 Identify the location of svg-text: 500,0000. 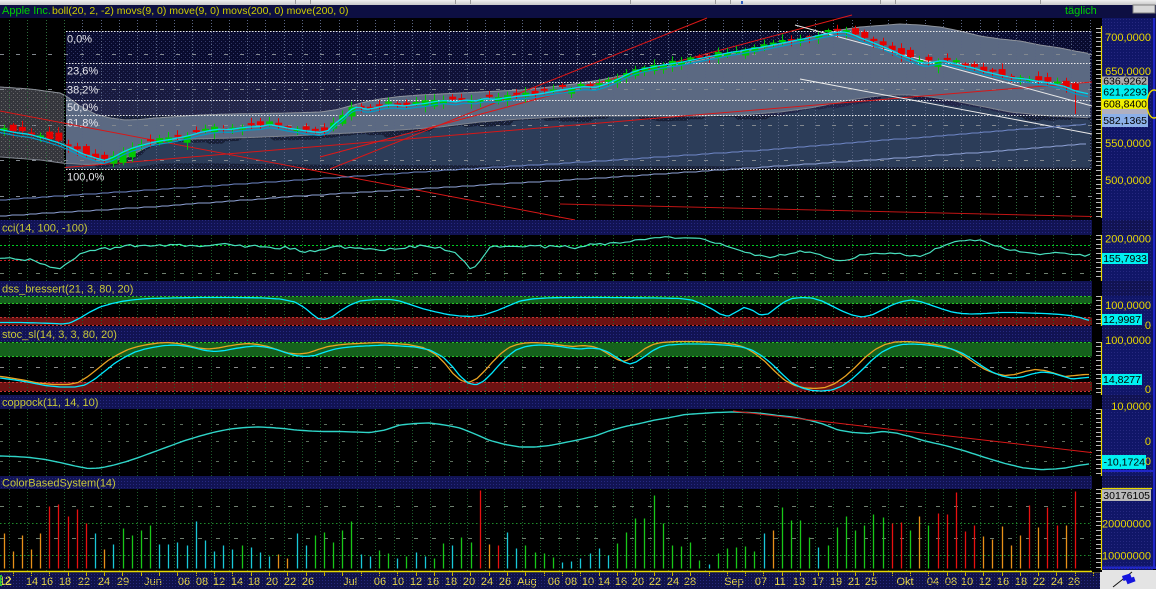
(1128, 181).